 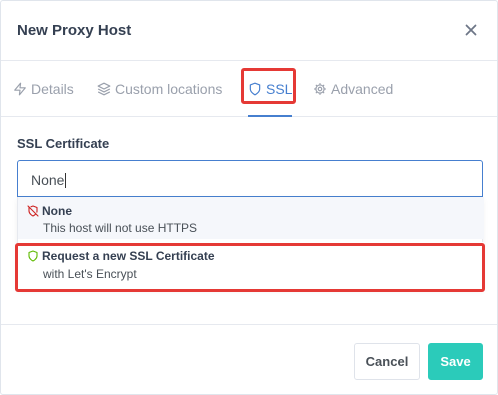 What do you see at coordinates (52, 88) in the screenshot?
I see `tab-details-label: Details` at bounding box center [52, 88].